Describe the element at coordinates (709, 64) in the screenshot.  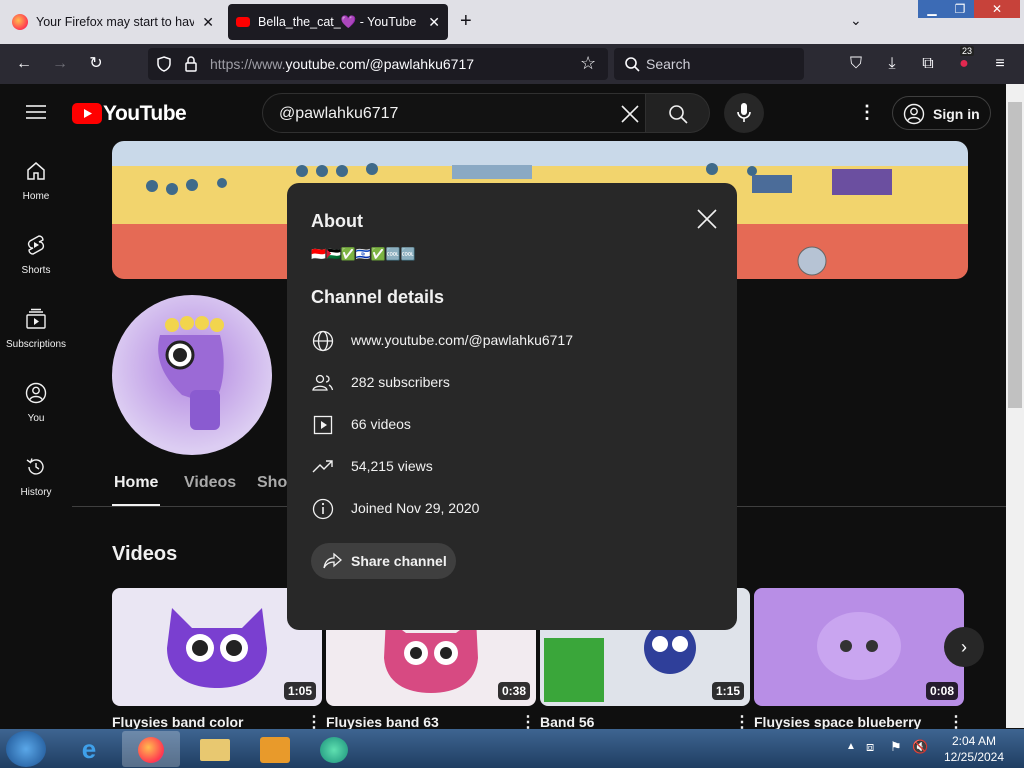
I see `browser-search-box: Search` at that location.